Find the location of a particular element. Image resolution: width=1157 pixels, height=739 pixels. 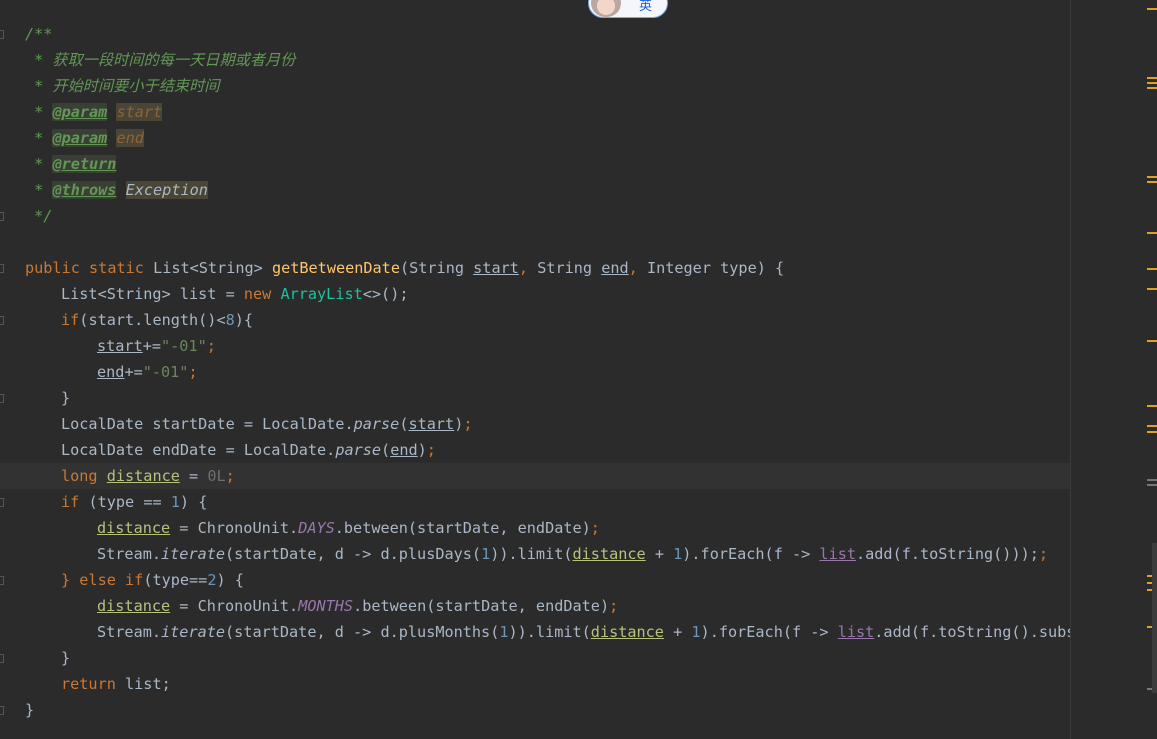

vertical-scrollbar-thumb is located at coordinates (1154, 618).